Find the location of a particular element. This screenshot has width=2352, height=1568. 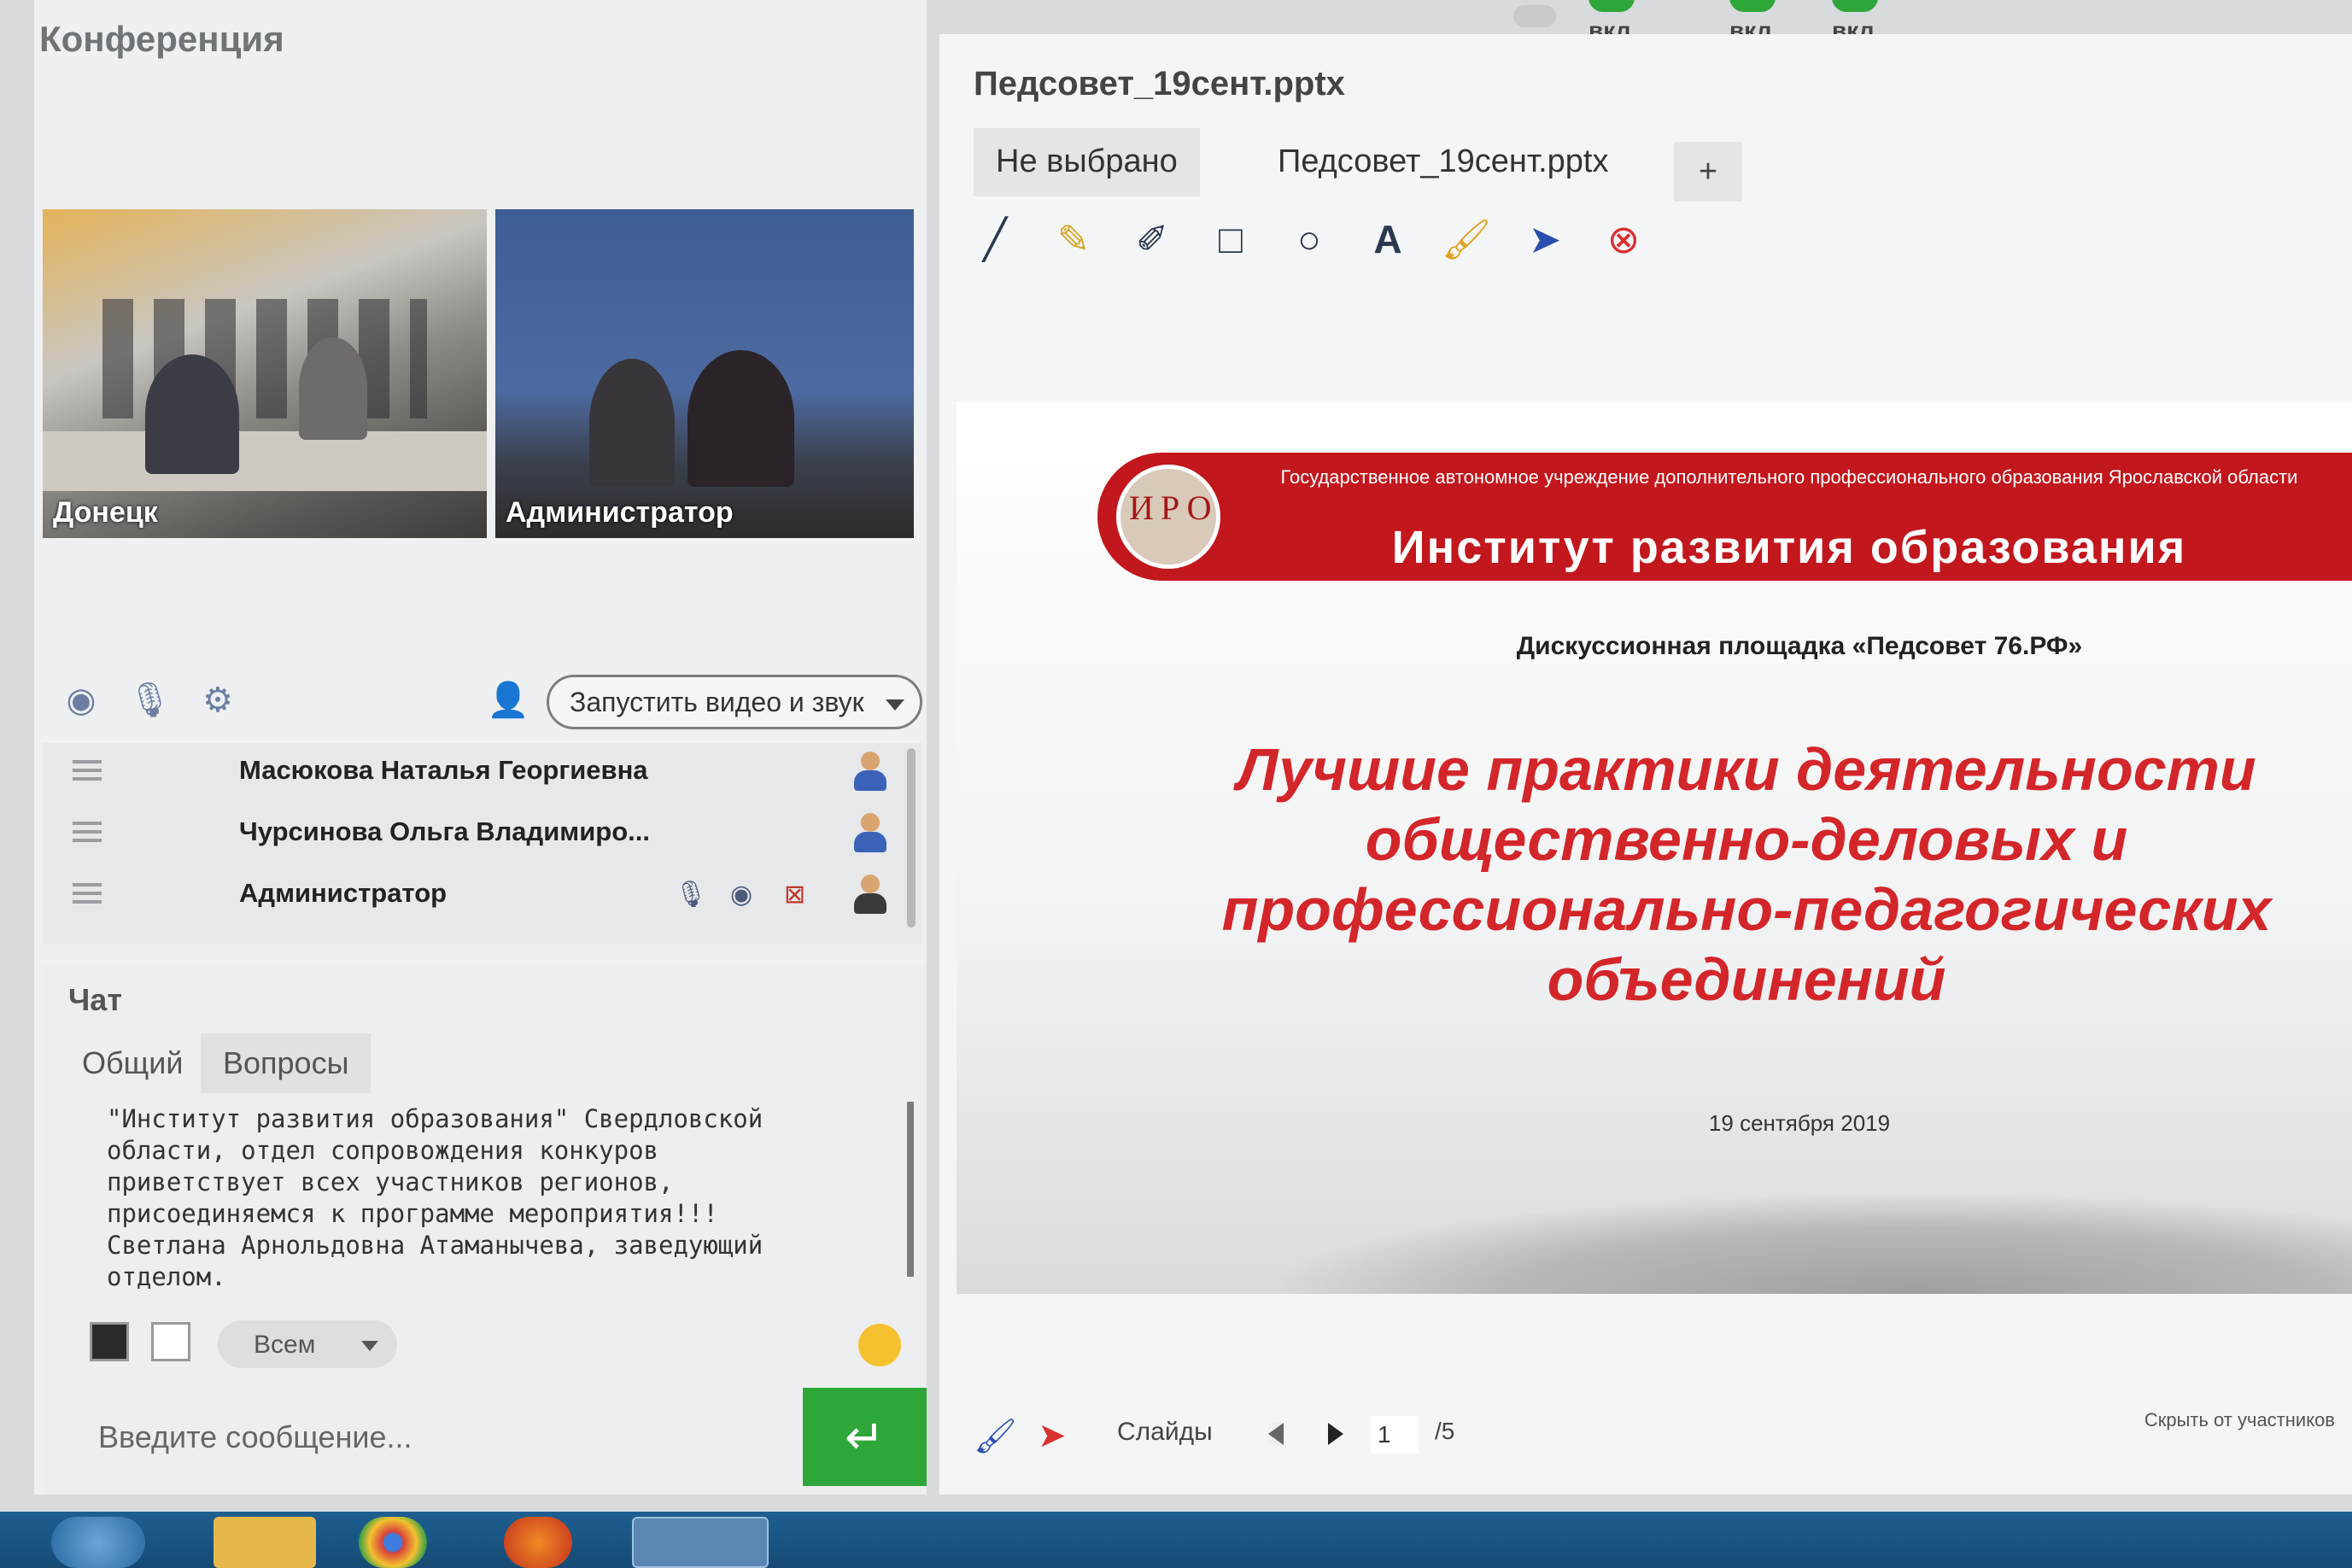

text-icon: A is located at coordinates (1388, 239).